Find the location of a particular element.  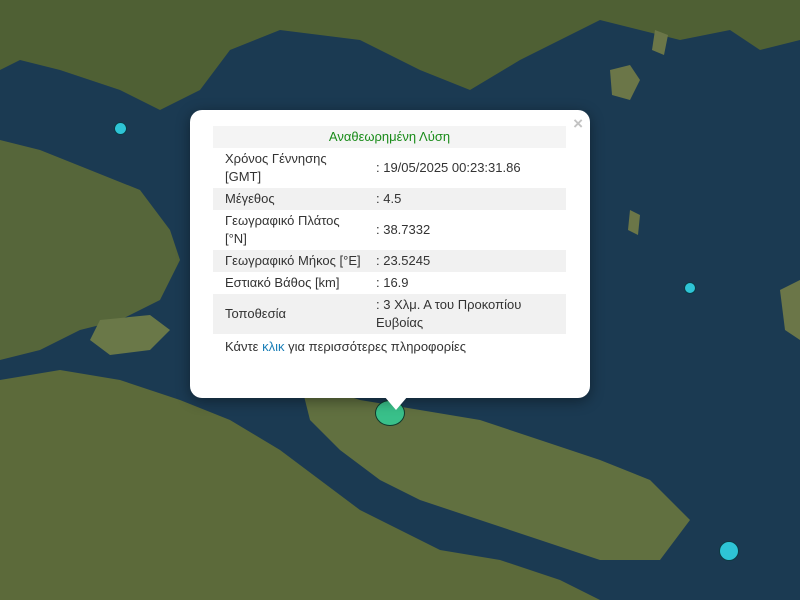

popup-title: Αναθεωρημένη Λύση is located at coordinates (389, 137).